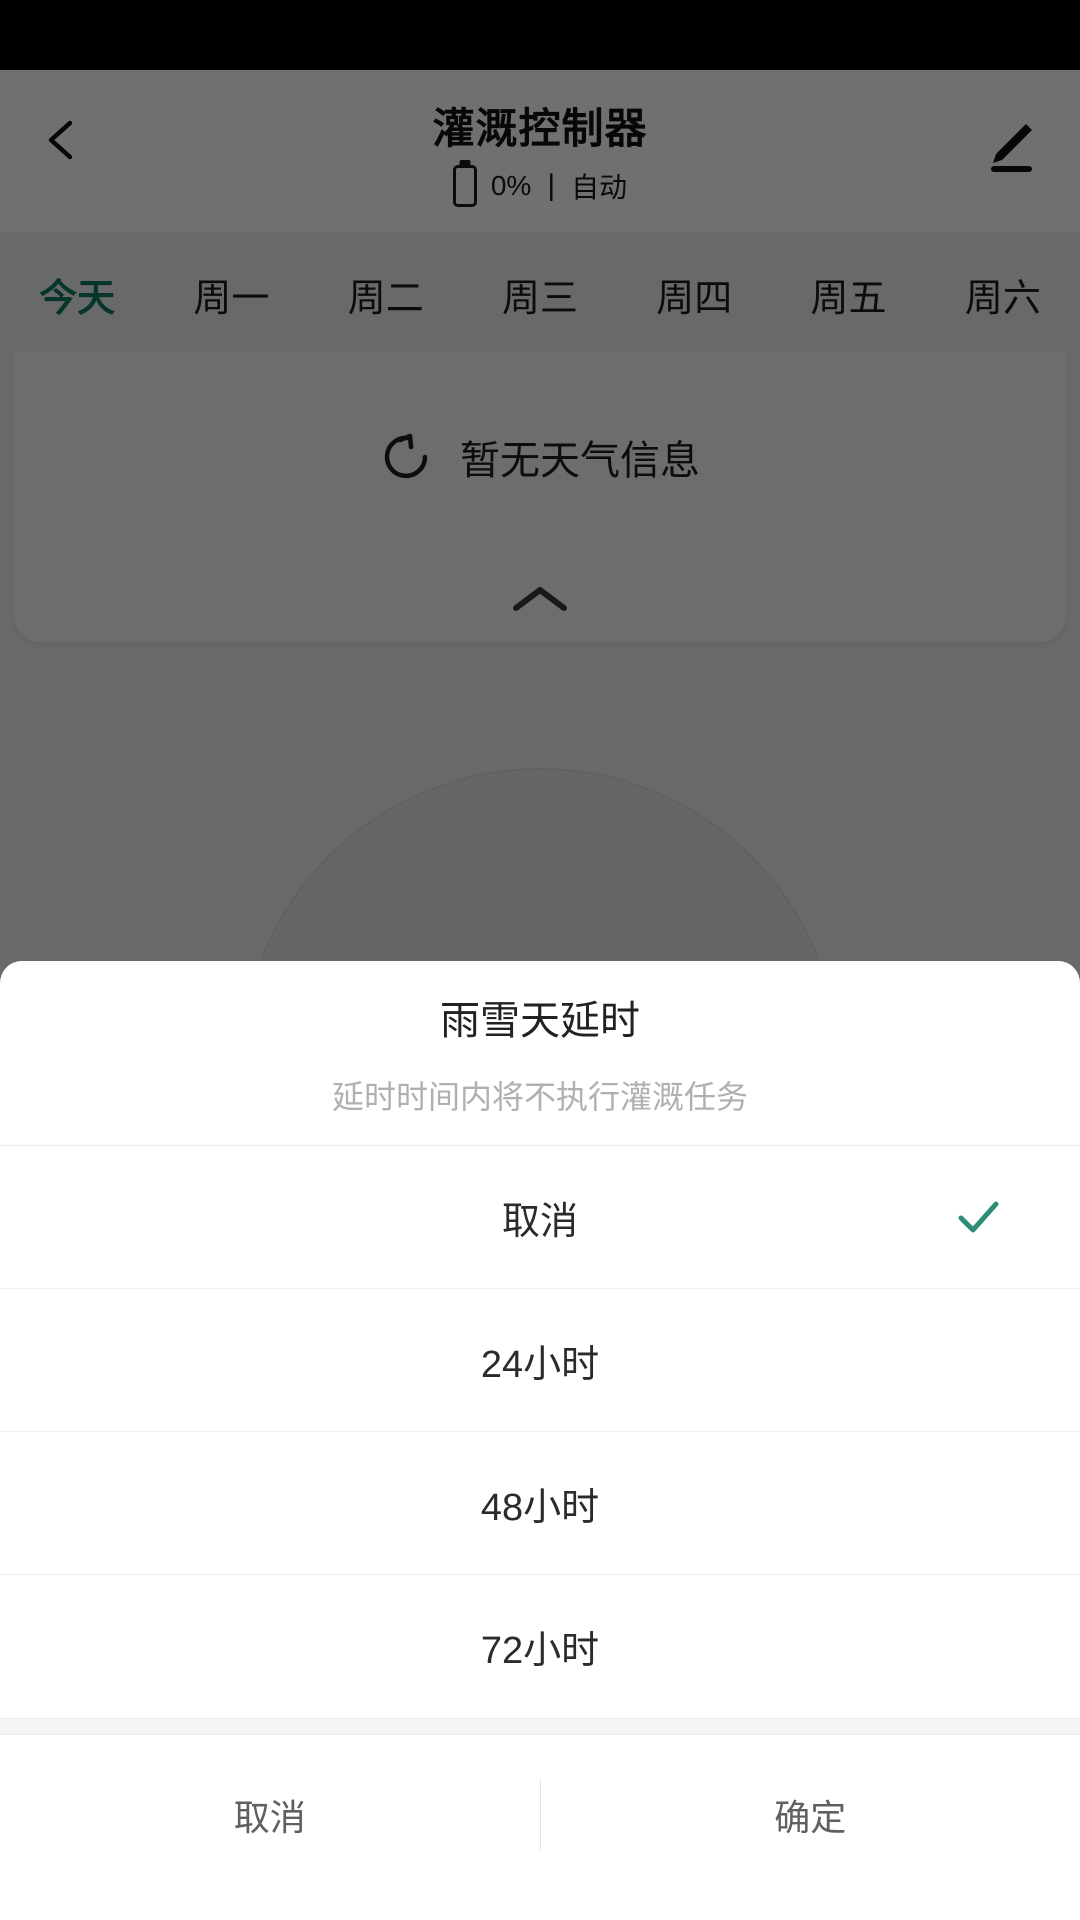 This screenshot has height=1920, width=1080. Describe the element at coordinates (540, 1364) in the screenshot. I see `option-label: 24小时` at that location.